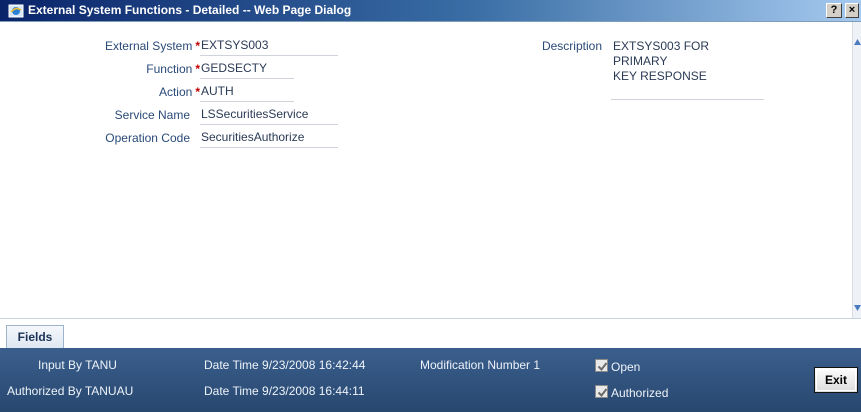  What do you see at coordinates (430, 333) in the screenshot?
I see `tab-bar: Fields` at bounding box center [430, 333].